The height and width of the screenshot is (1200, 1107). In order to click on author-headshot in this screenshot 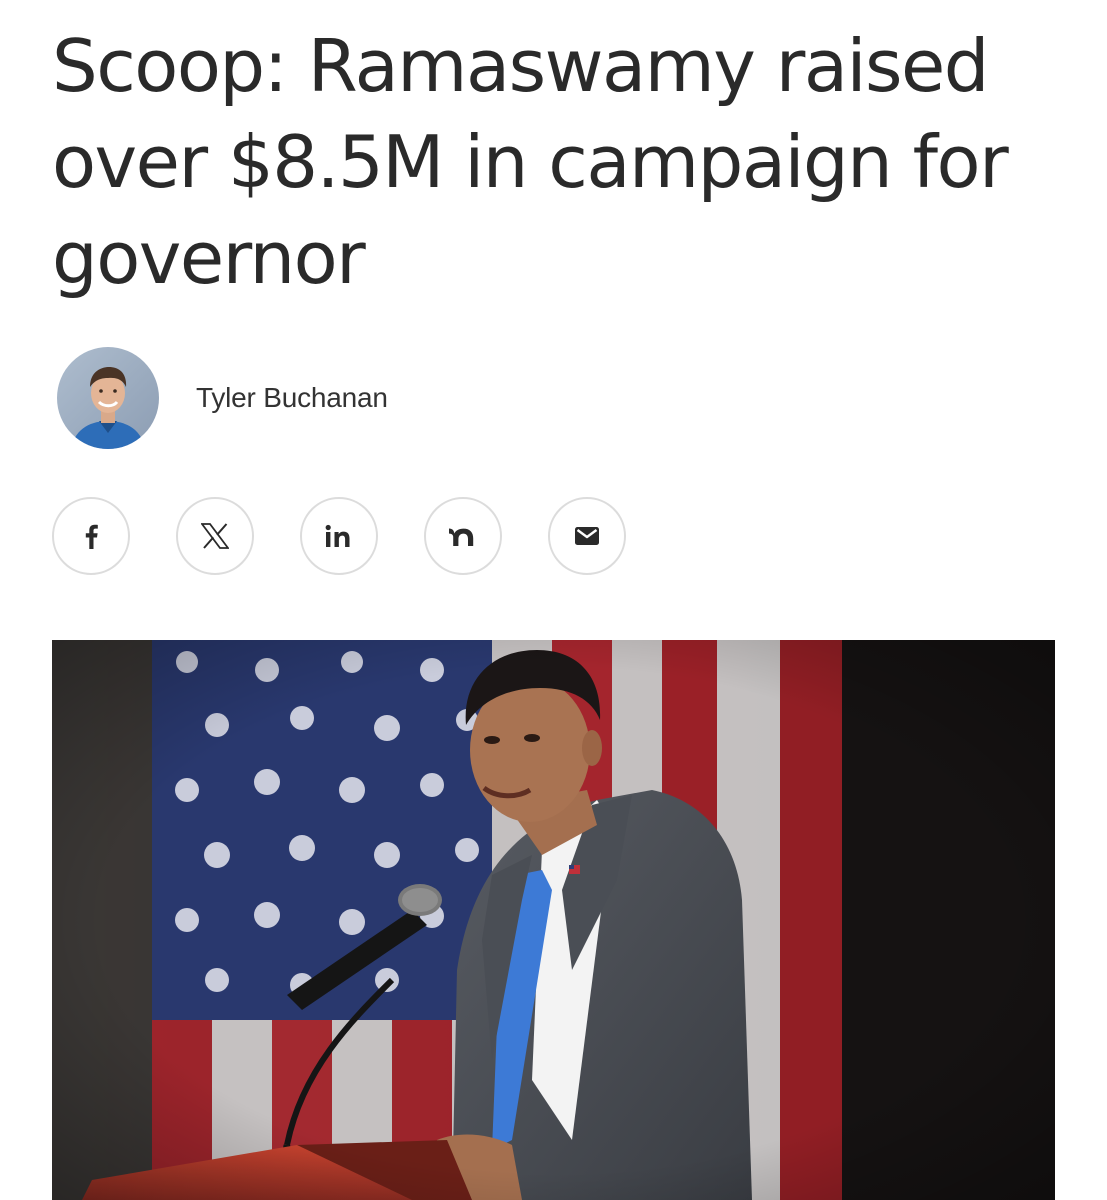, I will do `click(108, 398)`.